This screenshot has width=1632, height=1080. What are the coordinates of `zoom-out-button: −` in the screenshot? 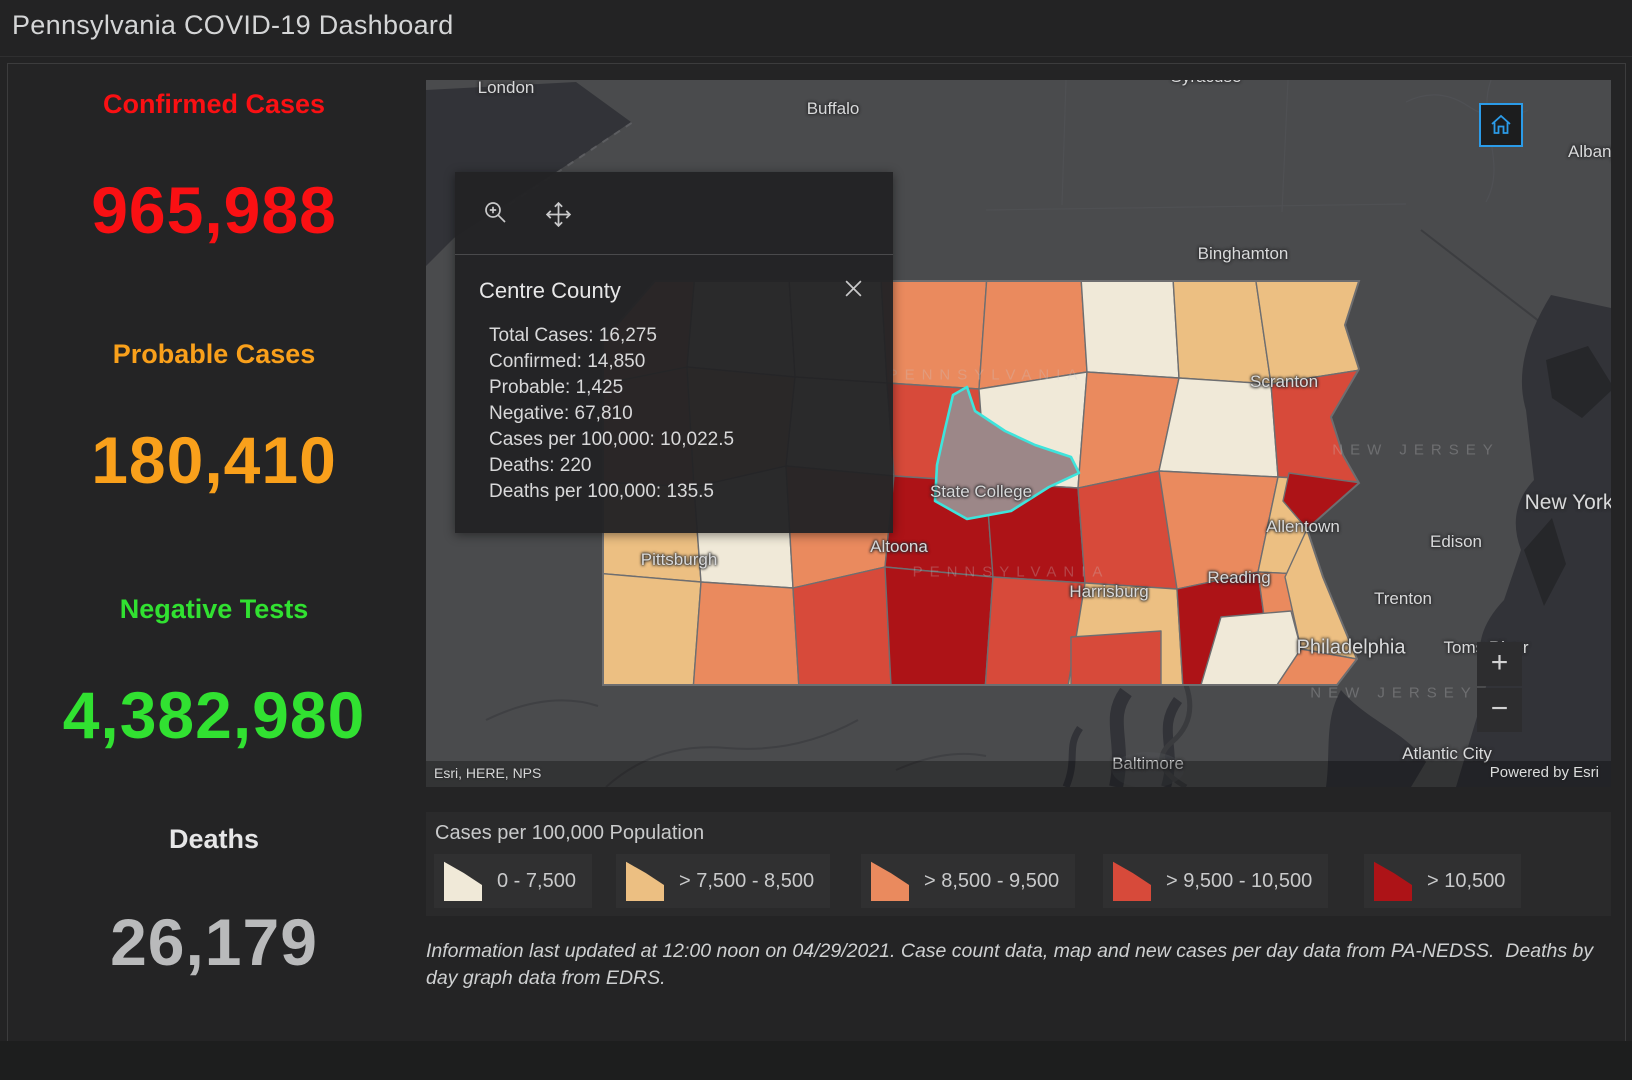 It's located at (1499, 710).